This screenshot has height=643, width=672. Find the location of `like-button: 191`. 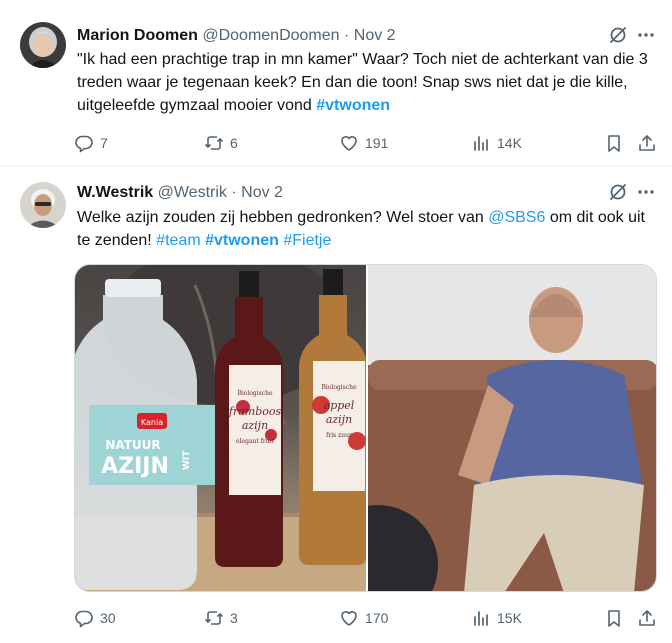

like-button: 191 is located at coordinates (363, 143).